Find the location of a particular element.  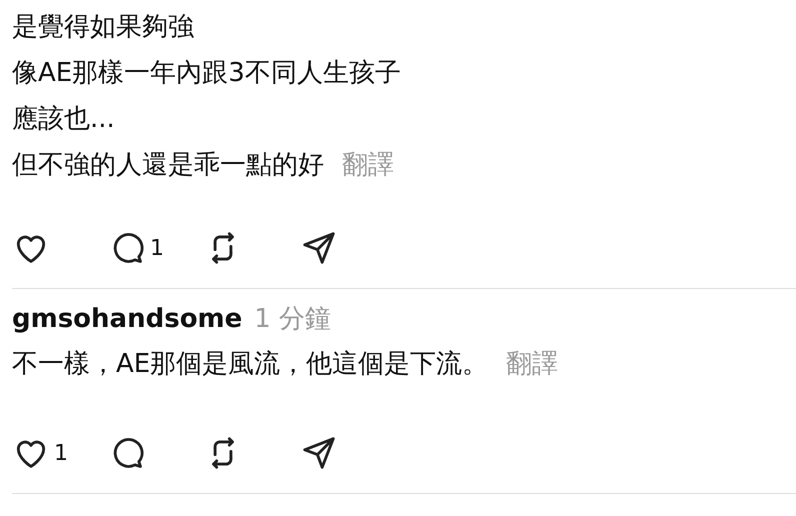

post-text: 是覺得如果夠強 is located at coordinates (103, 27).